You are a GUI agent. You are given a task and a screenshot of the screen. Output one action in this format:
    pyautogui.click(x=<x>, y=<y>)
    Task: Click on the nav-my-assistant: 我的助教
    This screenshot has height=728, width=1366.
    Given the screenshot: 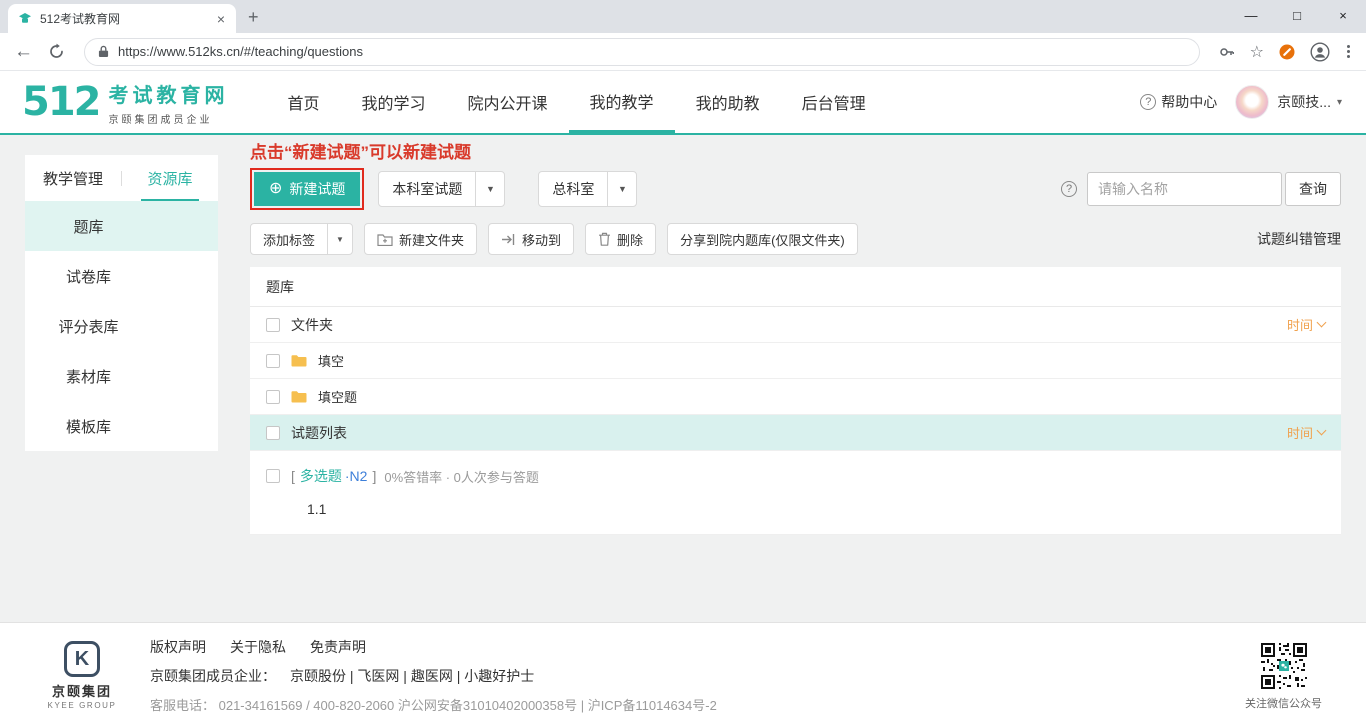 What is the action you would take?
    pyautogui.click(x=728, y=102)
    